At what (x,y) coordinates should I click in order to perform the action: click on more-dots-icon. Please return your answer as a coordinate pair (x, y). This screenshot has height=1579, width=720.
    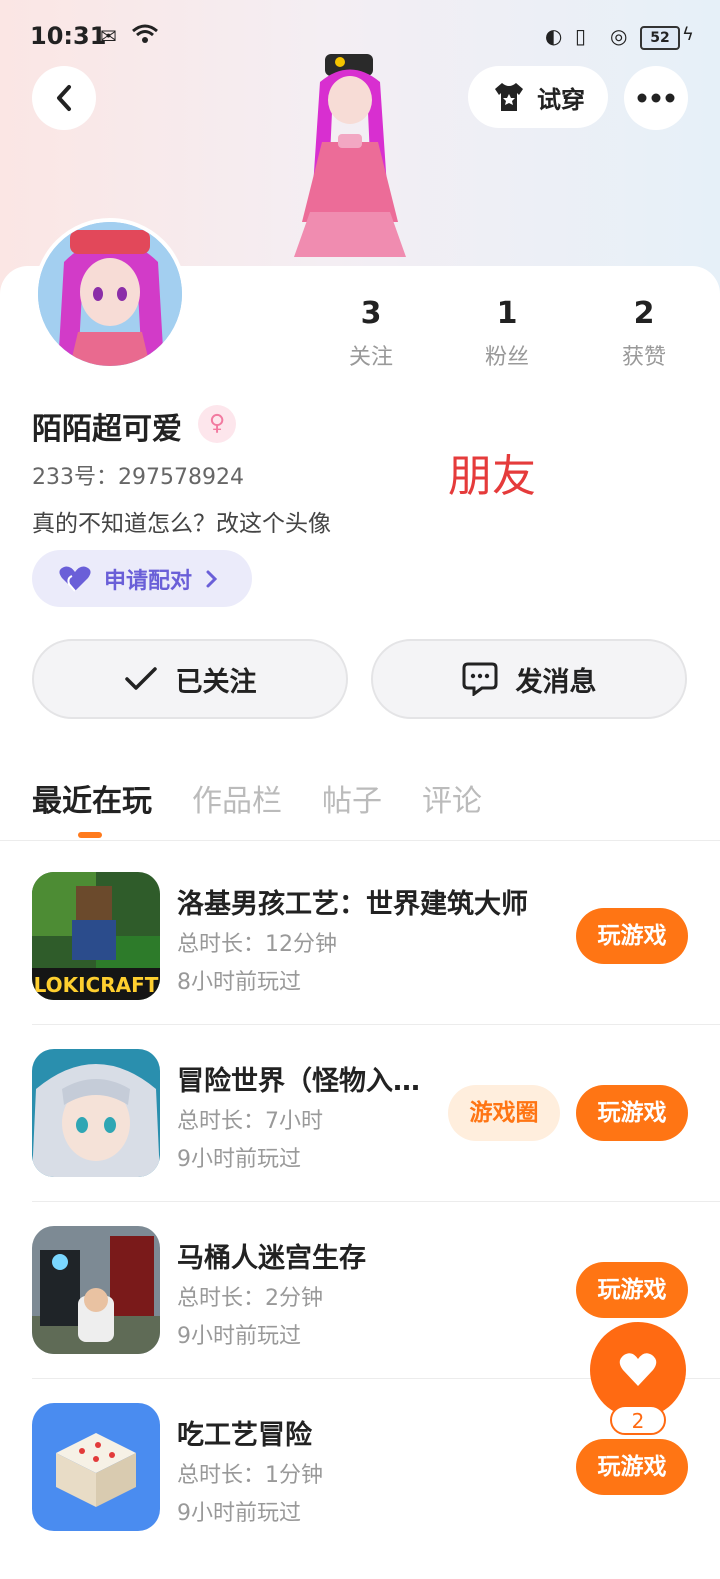
    Looking at the image, I should click on (656, 98).